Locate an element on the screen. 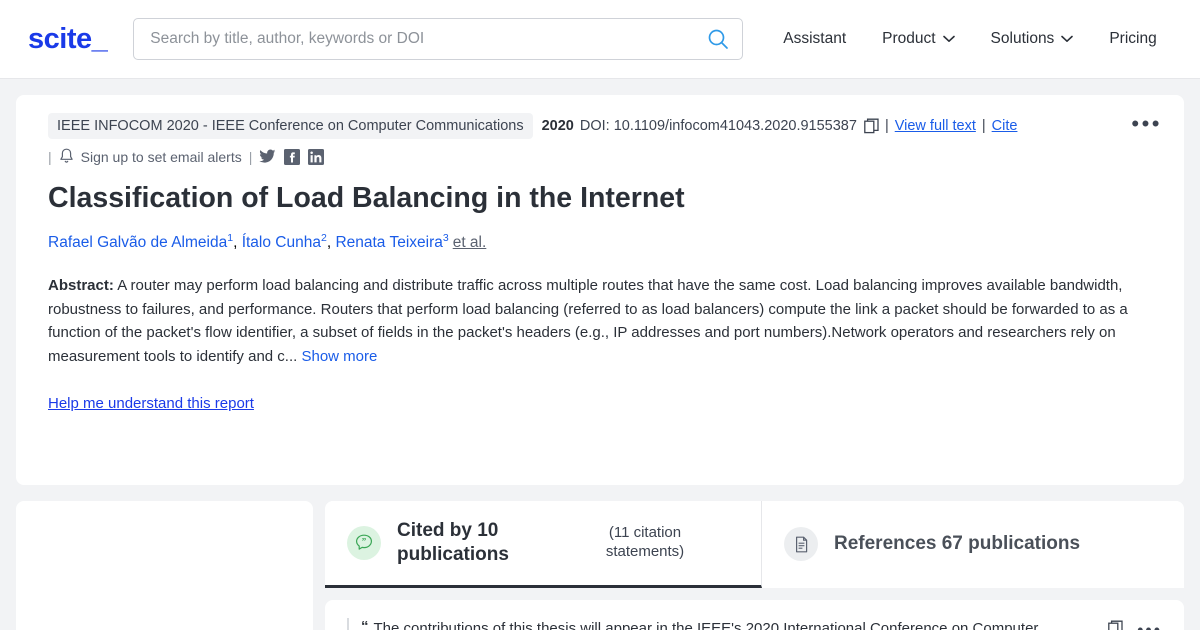 The image size is (1200, 630). show-more-link: Show more is located at coordinates (339, 356).